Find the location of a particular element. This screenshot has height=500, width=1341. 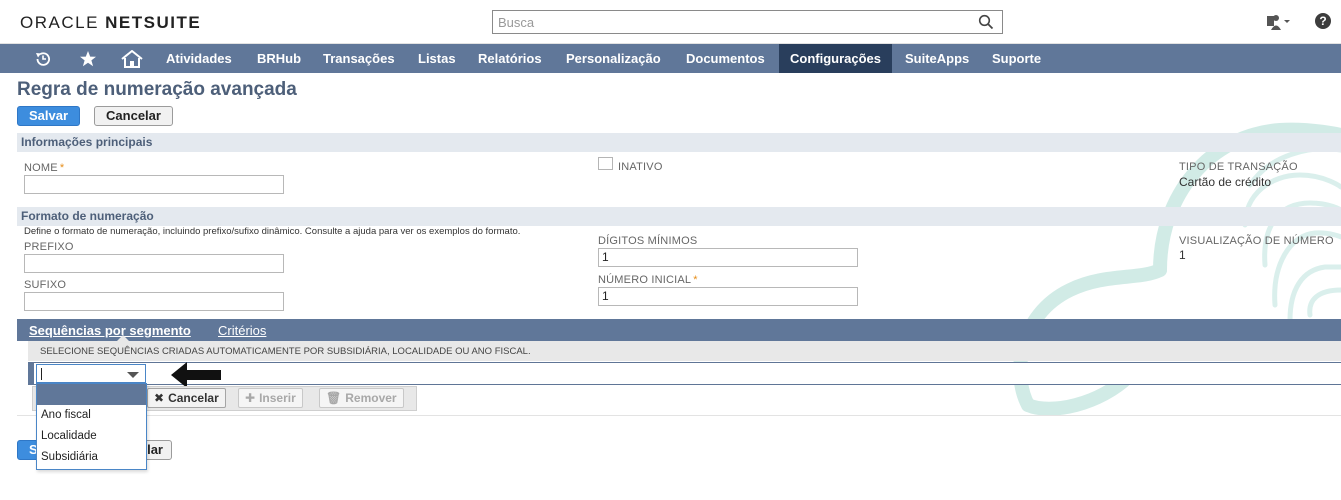

netsuite-logo: ORACLE NETSUITE is located at coordinates (110, 23).